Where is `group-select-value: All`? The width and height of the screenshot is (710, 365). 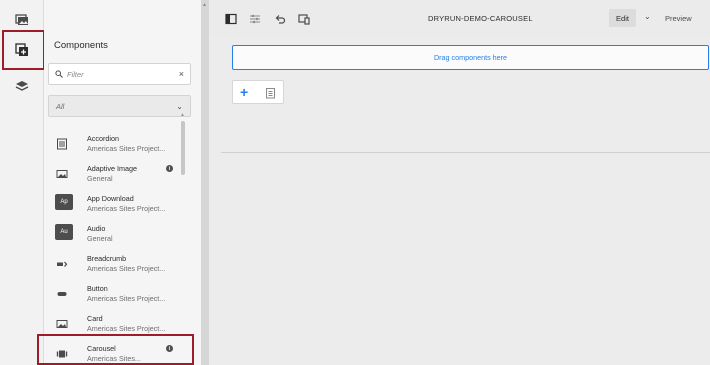
group-select-value: All is located at coordinates (60, 106).